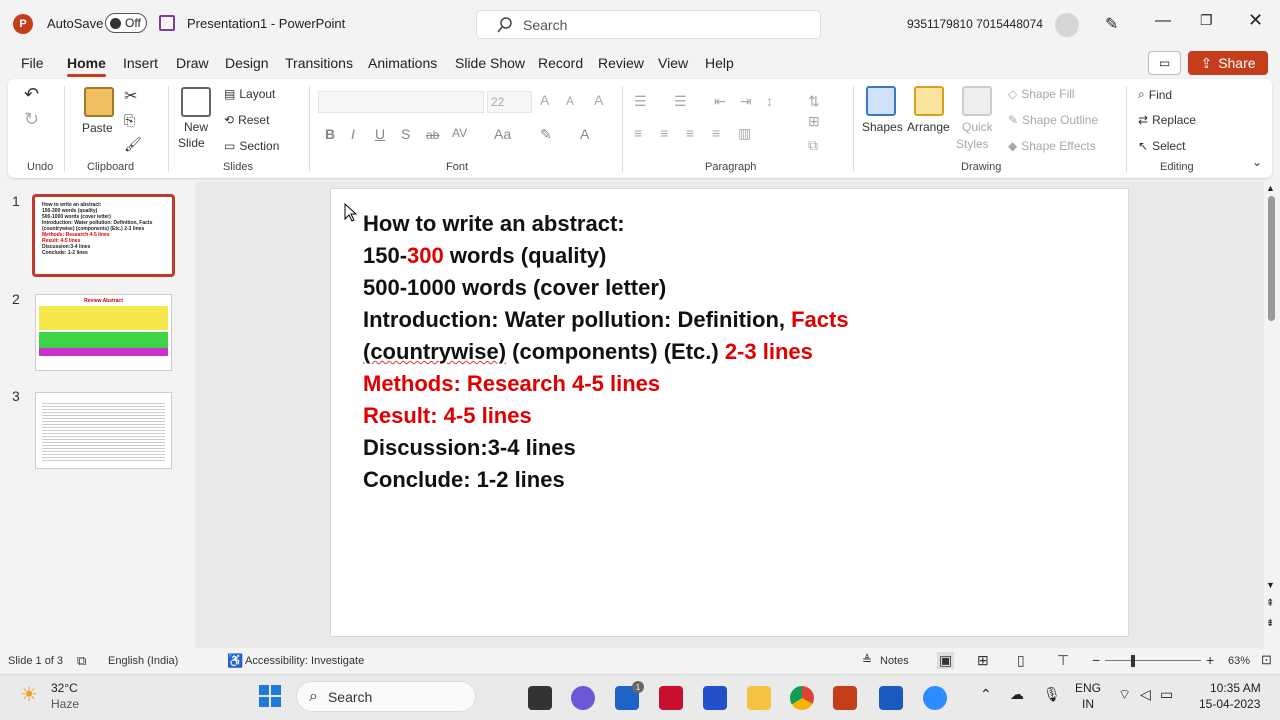  I want to click on tab-design: Design, so click(247, 63).